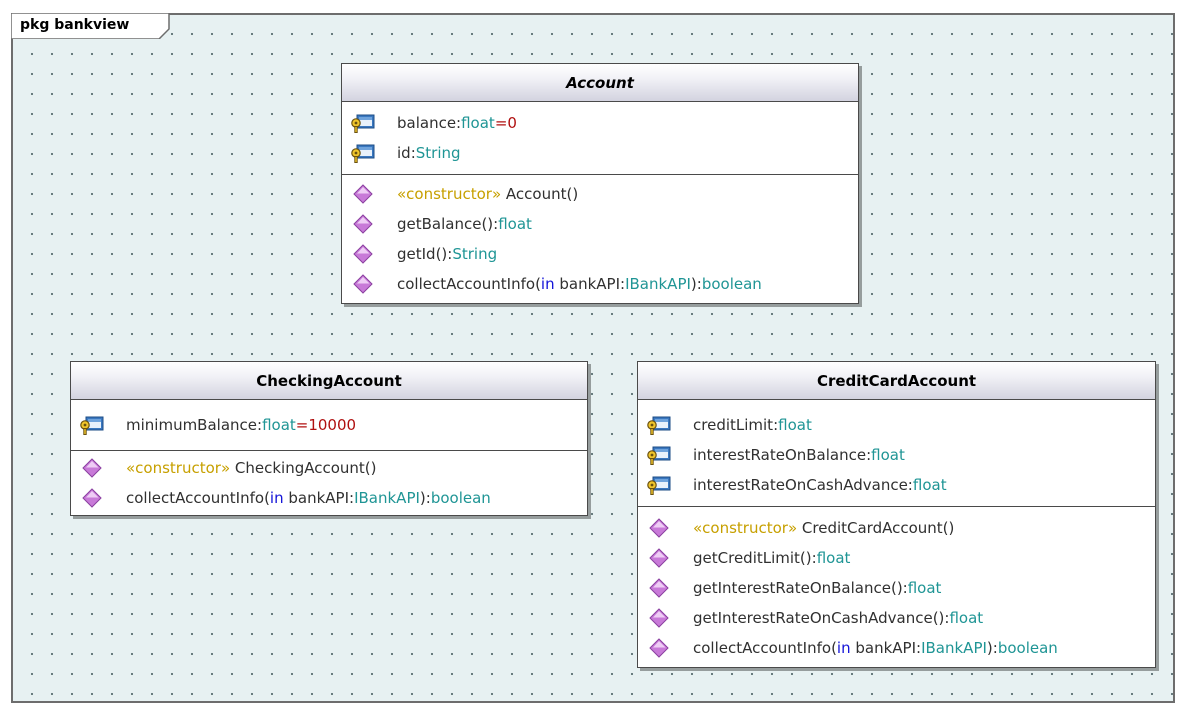 Image resolution: width=1190 pixels, height=715 pixels. I want to click on attribute-row: id:String, so click(604, 153).